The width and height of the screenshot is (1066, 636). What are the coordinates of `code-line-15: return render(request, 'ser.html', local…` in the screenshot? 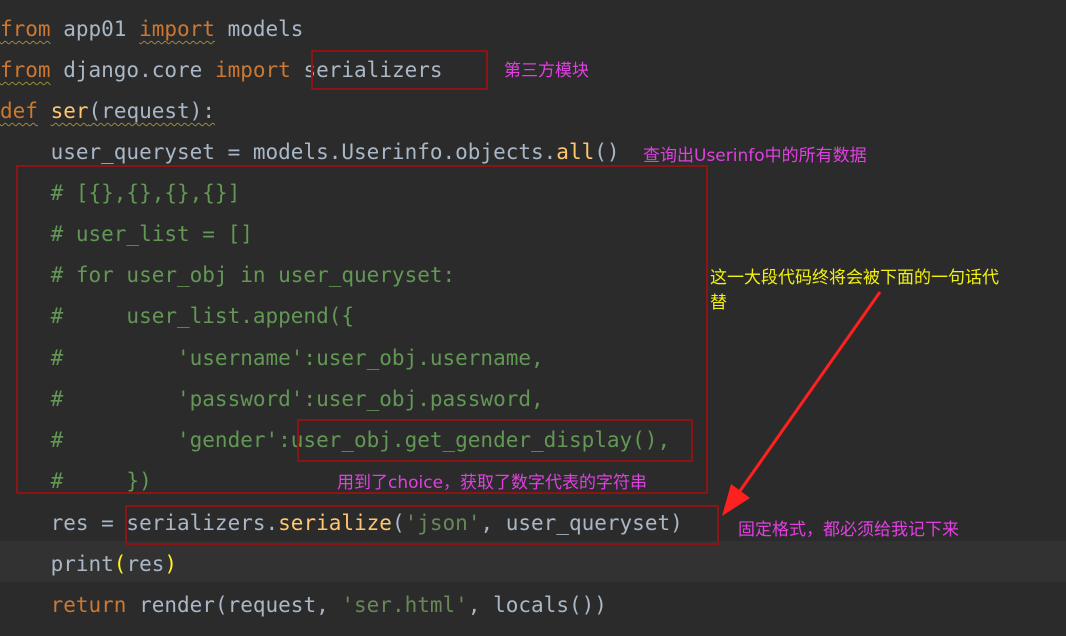 It's located at (303, 605).